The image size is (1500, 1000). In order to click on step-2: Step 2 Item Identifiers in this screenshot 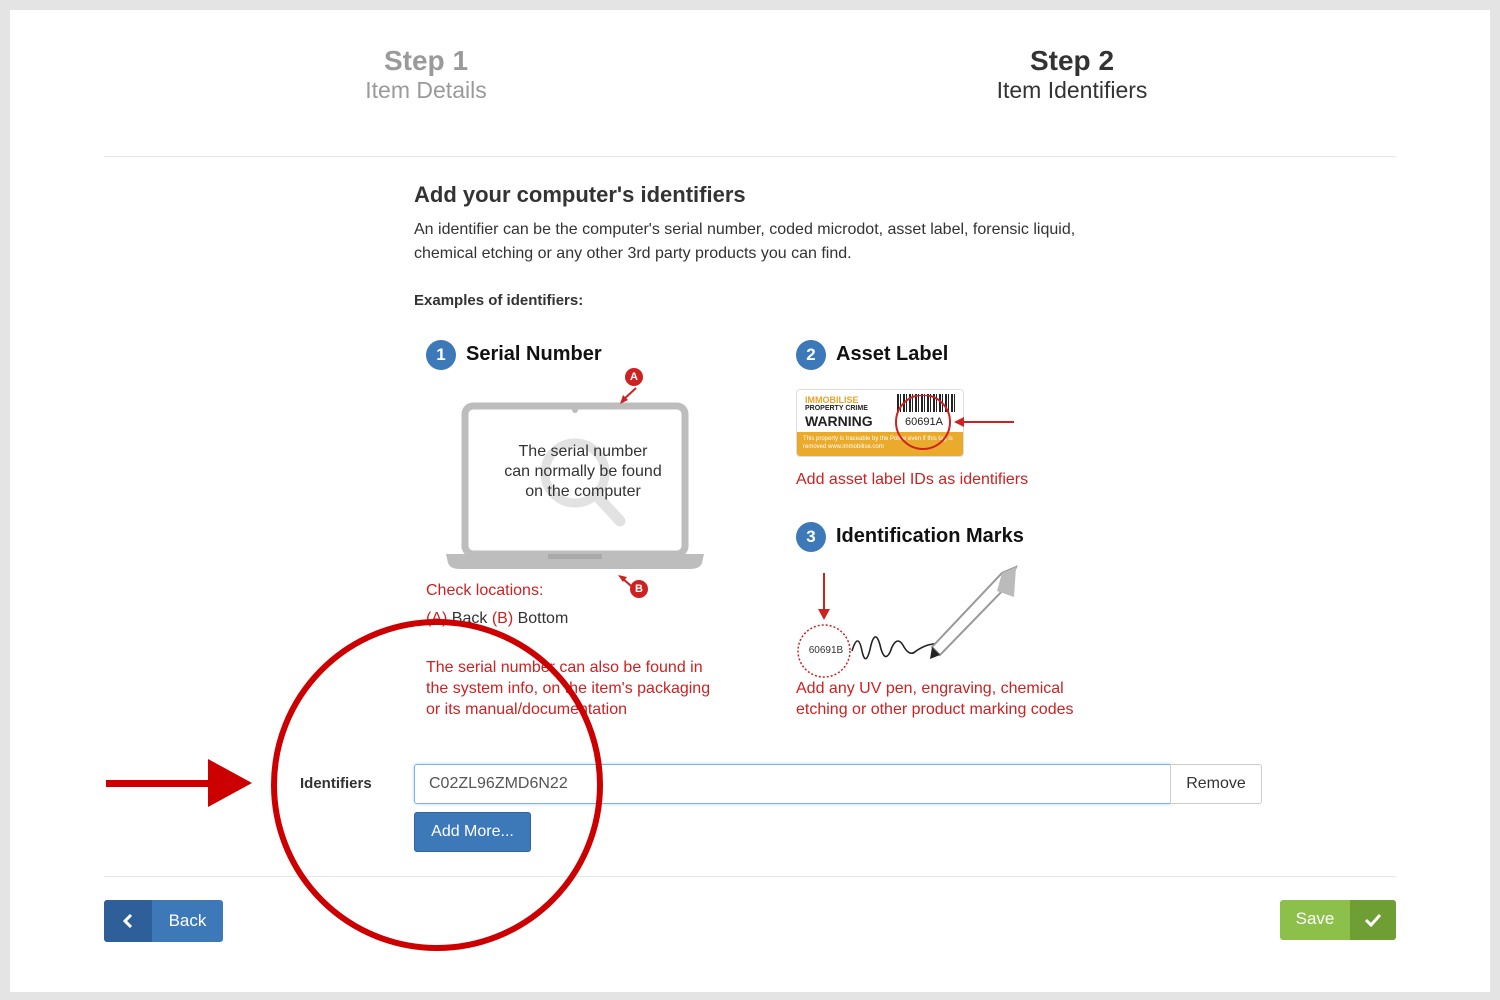, I will do `click(1072, 74)`.